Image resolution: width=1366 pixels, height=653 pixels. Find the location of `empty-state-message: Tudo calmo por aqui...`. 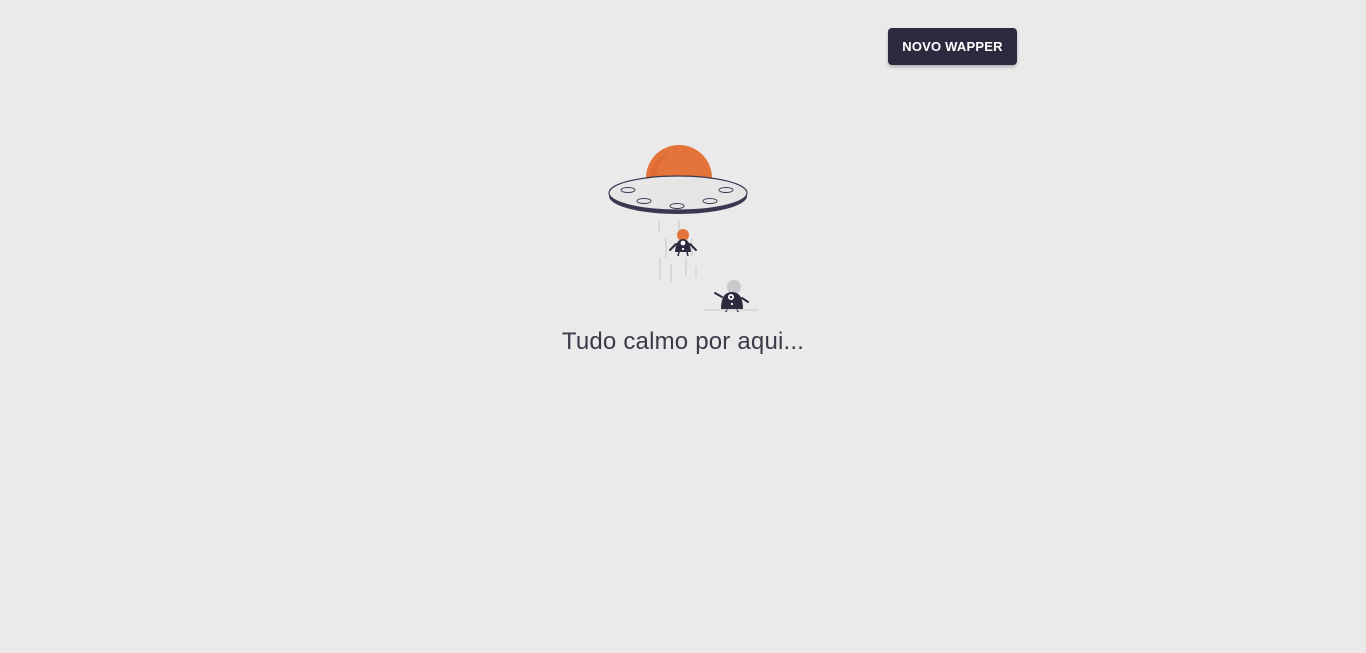

empty-state-message: Tudo calmo por aqui... is located at coordinates (683, 341).